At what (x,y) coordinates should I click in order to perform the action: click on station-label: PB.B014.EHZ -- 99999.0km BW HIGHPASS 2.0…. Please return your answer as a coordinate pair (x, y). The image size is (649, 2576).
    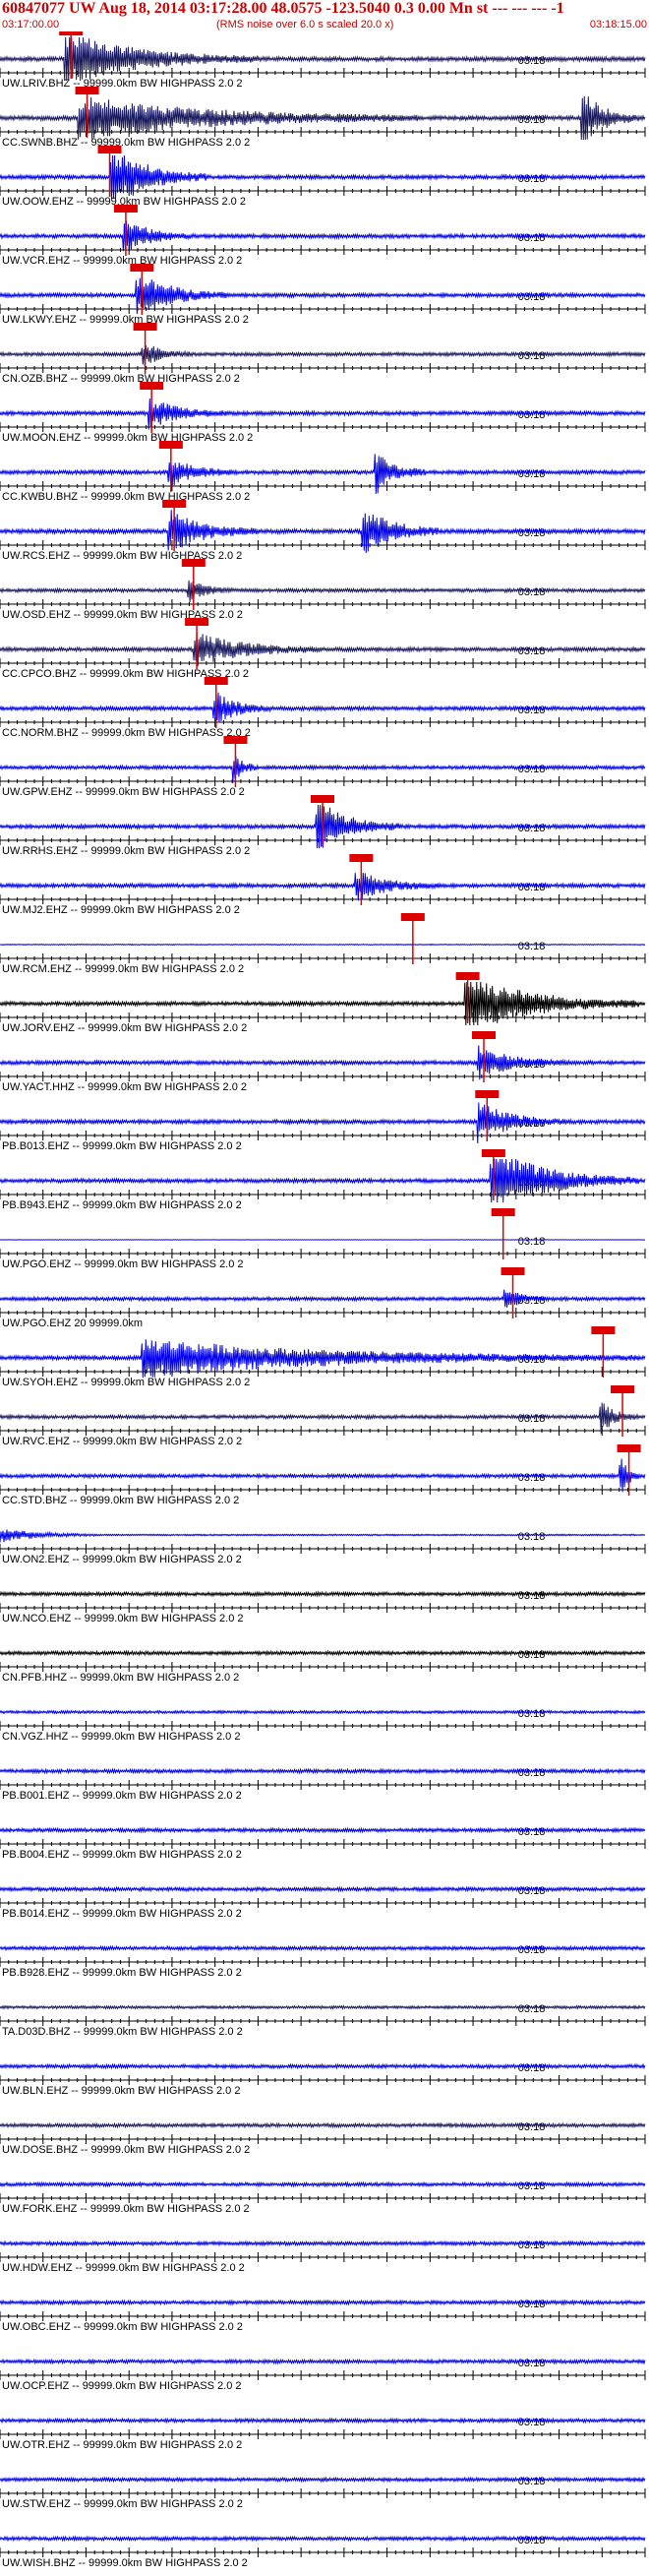
    Looking at the image, I should click on (122, 1914).